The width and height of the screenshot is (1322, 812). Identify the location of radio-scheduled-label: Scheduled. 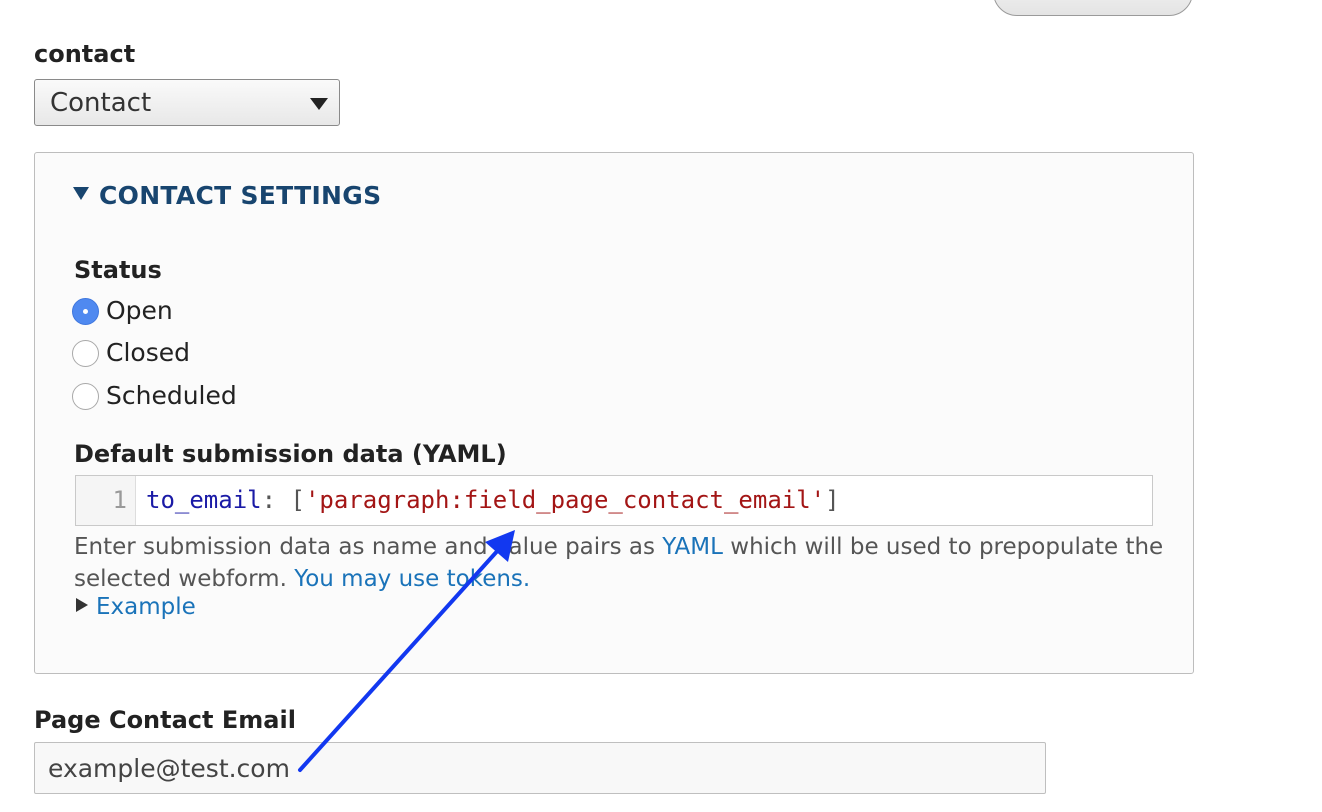
(171, 395).